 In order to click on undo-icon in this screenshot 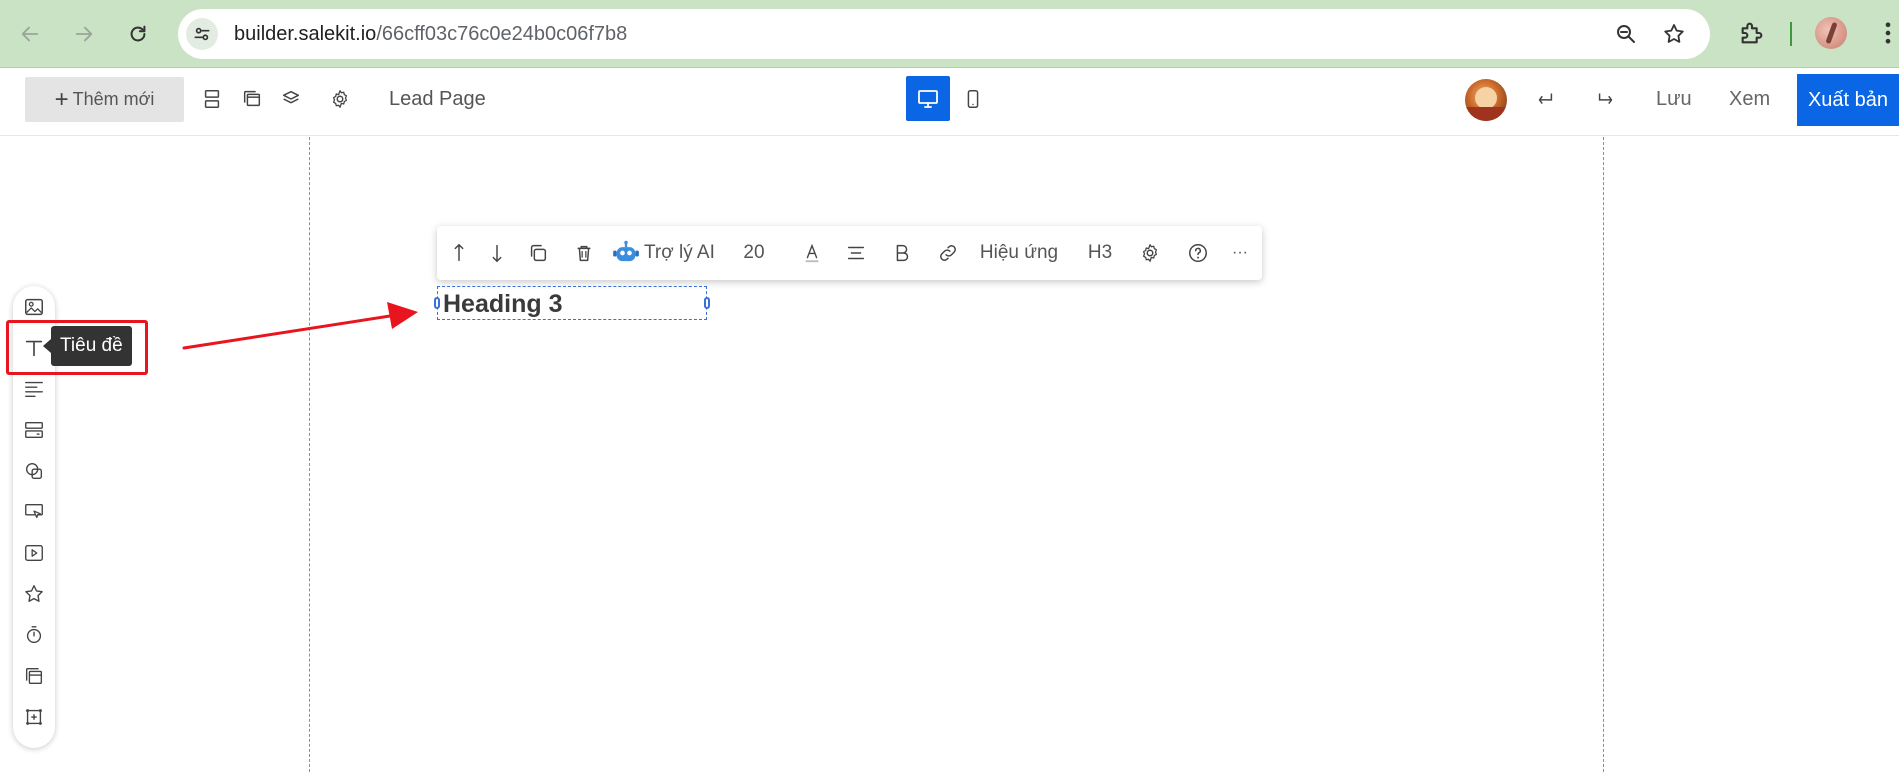, I will do `click(1545, 99)`.